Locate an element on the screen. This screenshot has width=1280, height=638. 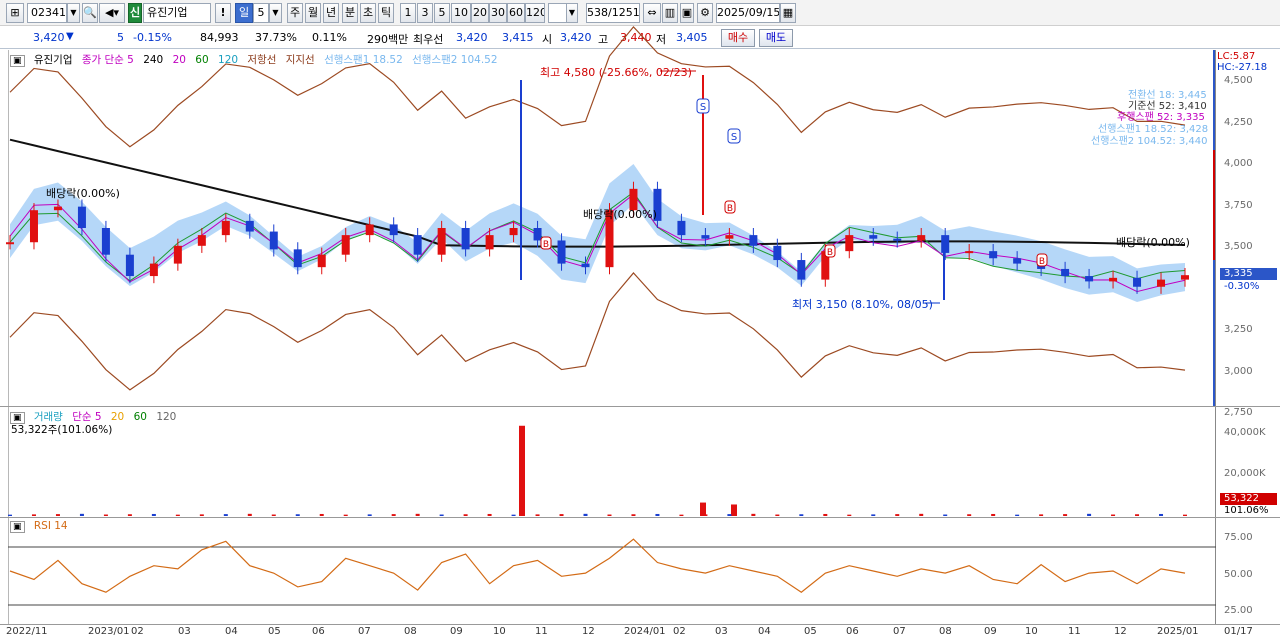
volume-tick: 20,000K is located at coordinates (1245, 473).